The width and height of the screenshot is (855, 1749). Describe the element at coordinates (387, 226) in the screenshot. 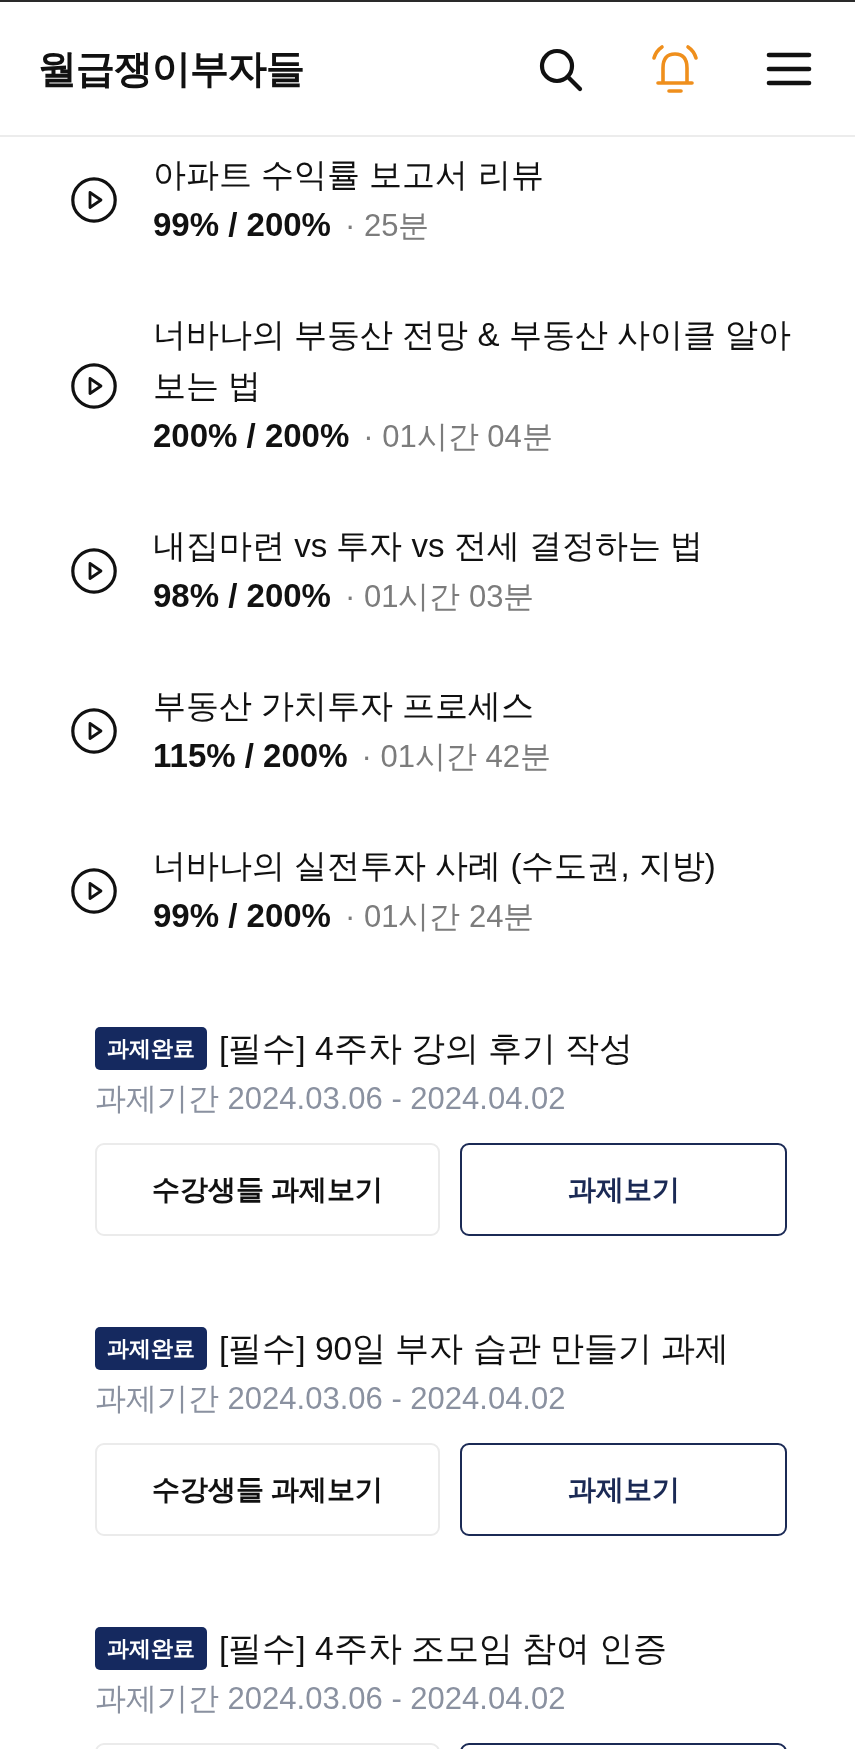

I see `duration-text: · 25분` at that location.